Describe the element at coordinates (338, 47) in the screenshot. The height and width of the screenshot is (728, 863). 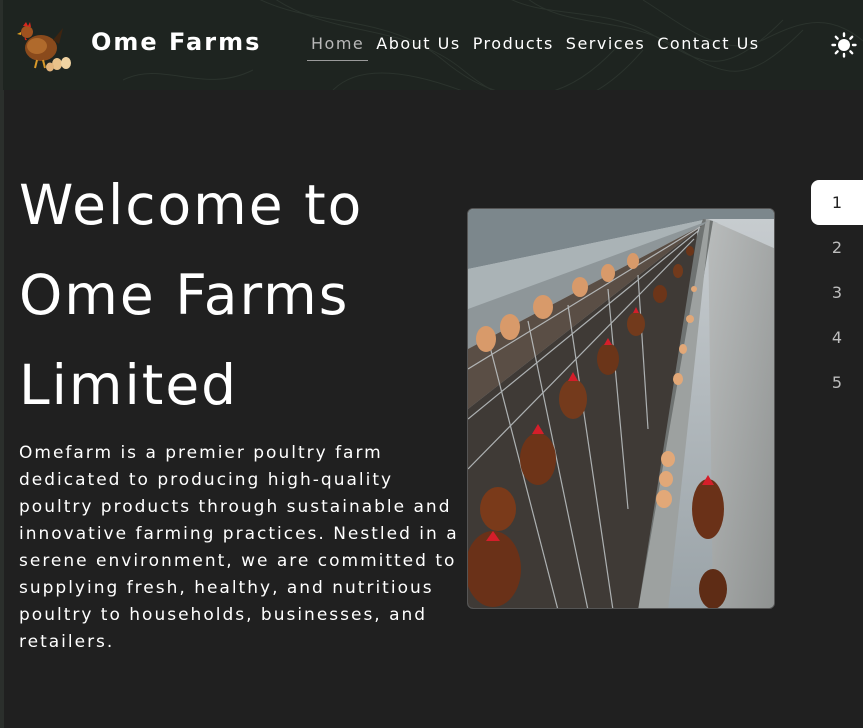
I see `nav-home: Home` at that location.